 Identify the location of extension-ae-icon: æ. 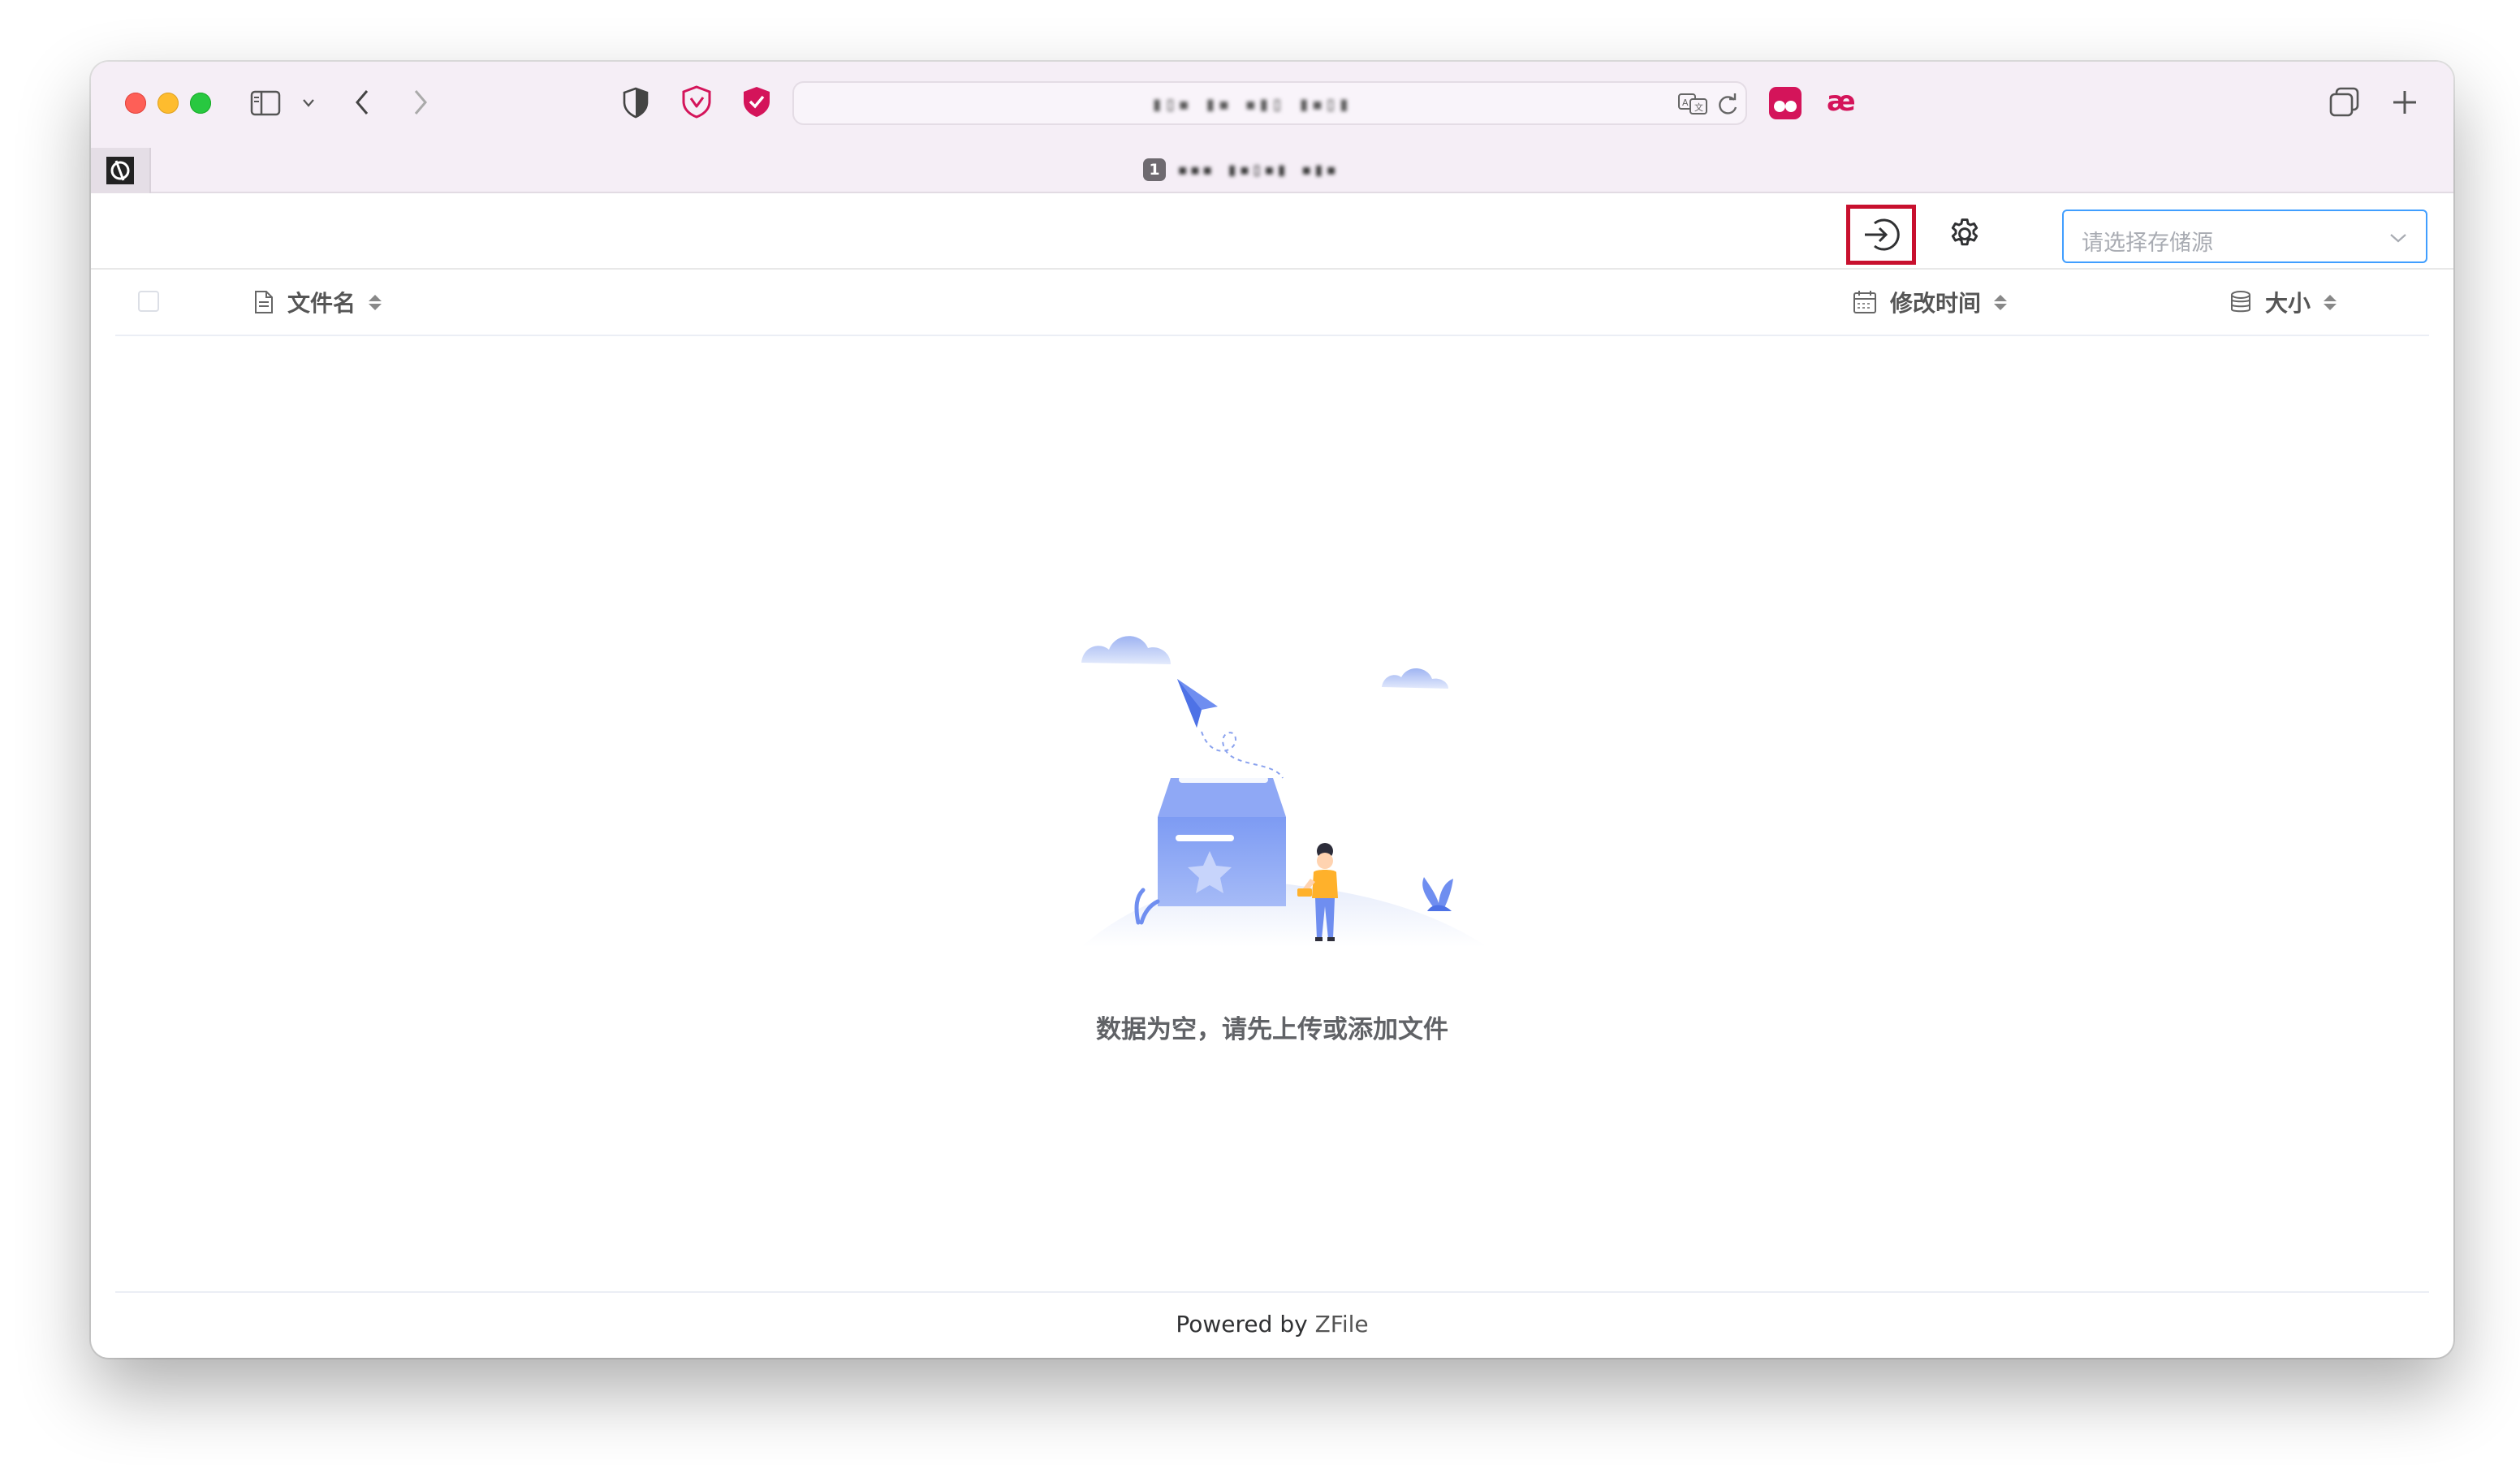
(1845, 102).